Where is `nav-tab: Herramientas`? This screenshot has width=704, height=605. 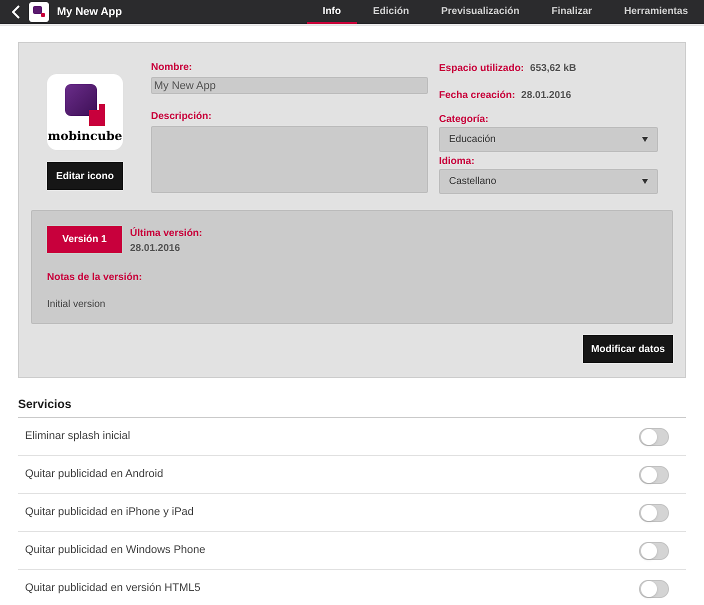
nav-tab: Herramientas is located at coordinates (656, 12).